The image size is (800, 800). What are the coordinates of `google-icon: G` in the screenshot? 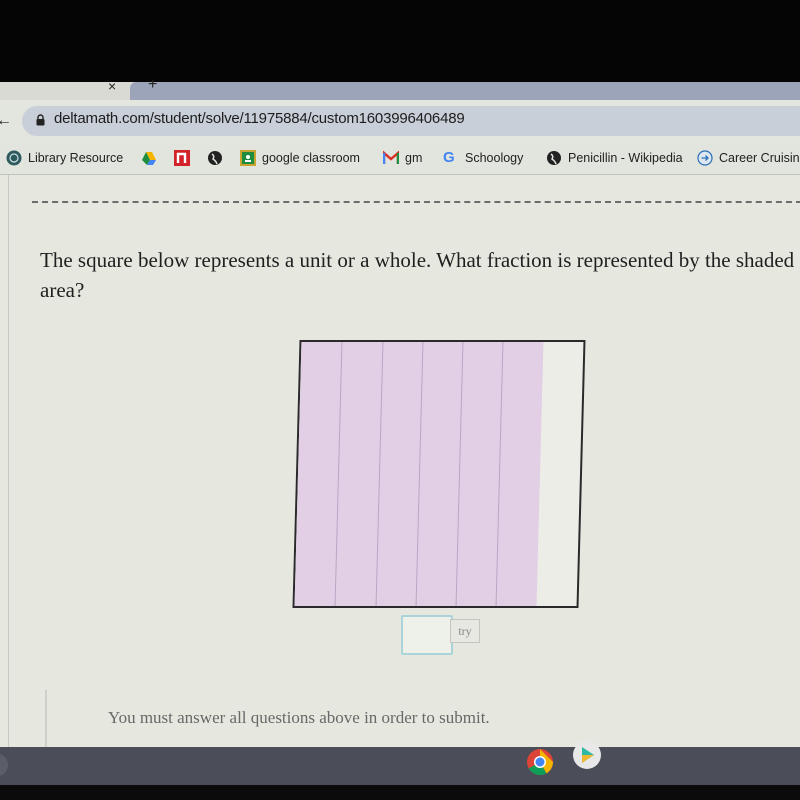 It's located at (449, 157).